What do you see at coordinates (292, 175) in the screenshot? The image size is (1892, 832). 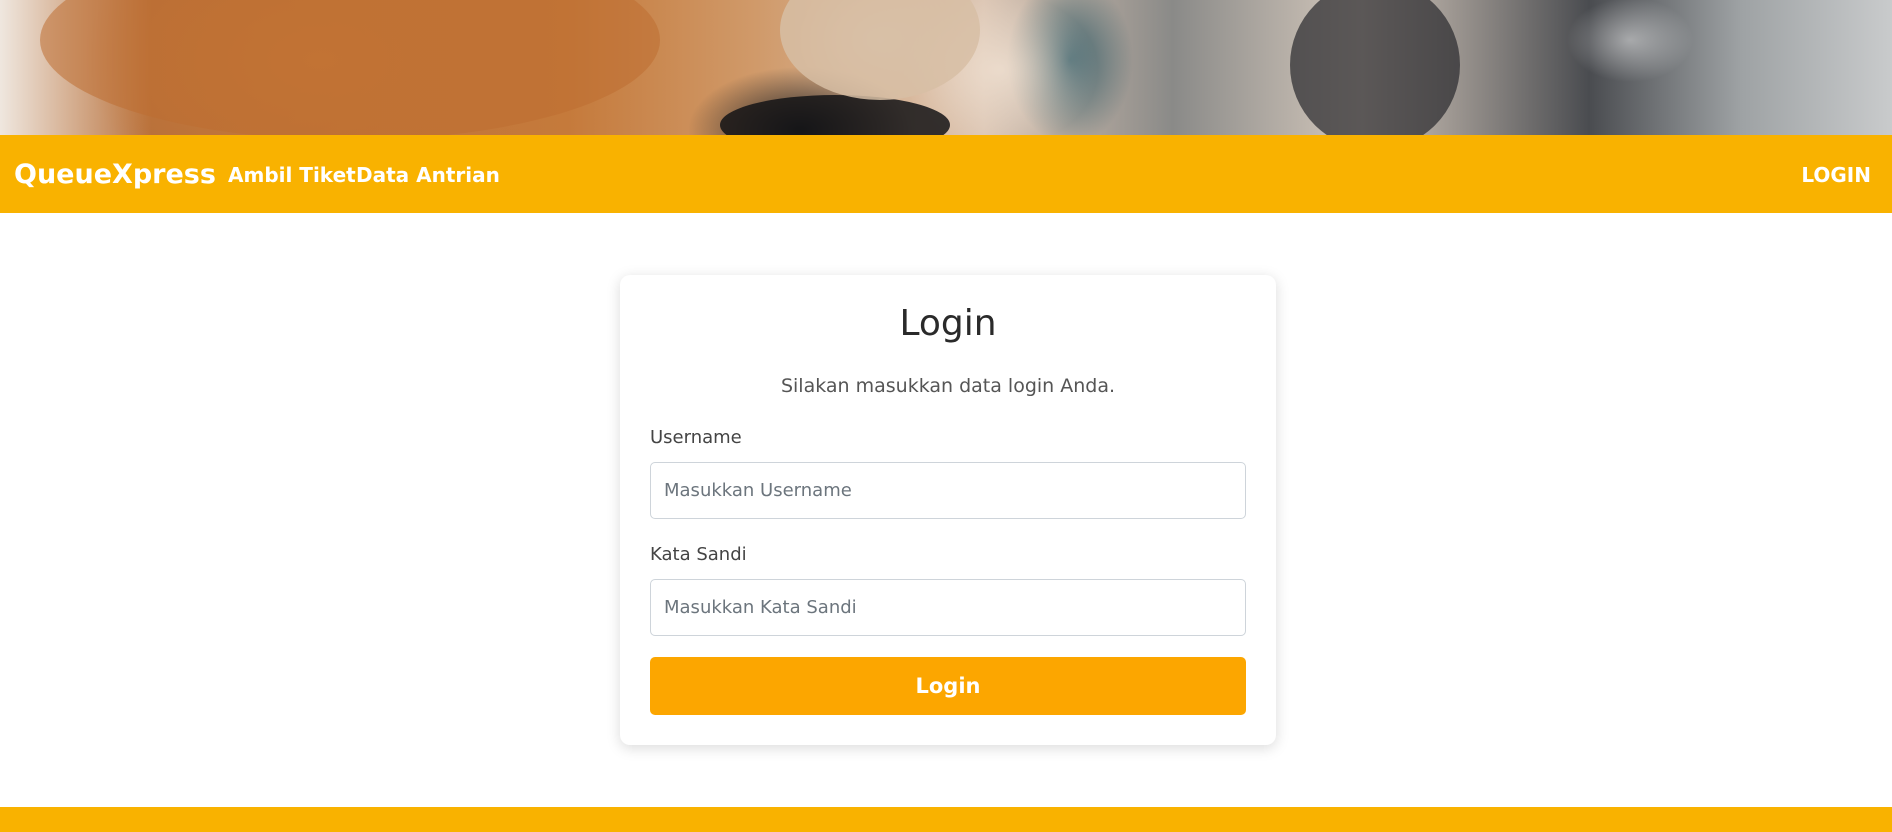 I see `nav-link-ambil-tiket: Ambil Tiket` at bounding box center [292, 175].